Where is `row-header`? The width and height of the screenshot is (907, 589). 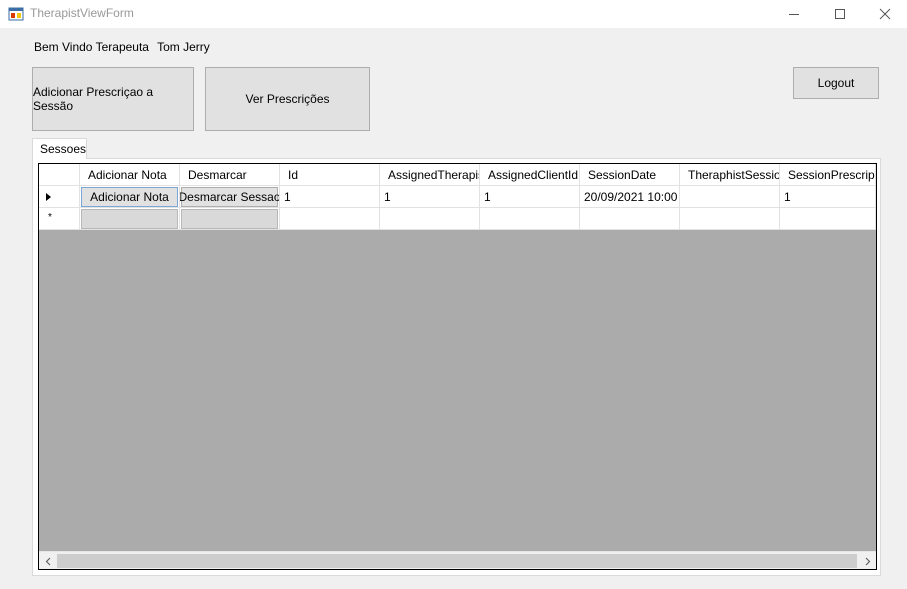 row-header is located at coordinates (59, 197).